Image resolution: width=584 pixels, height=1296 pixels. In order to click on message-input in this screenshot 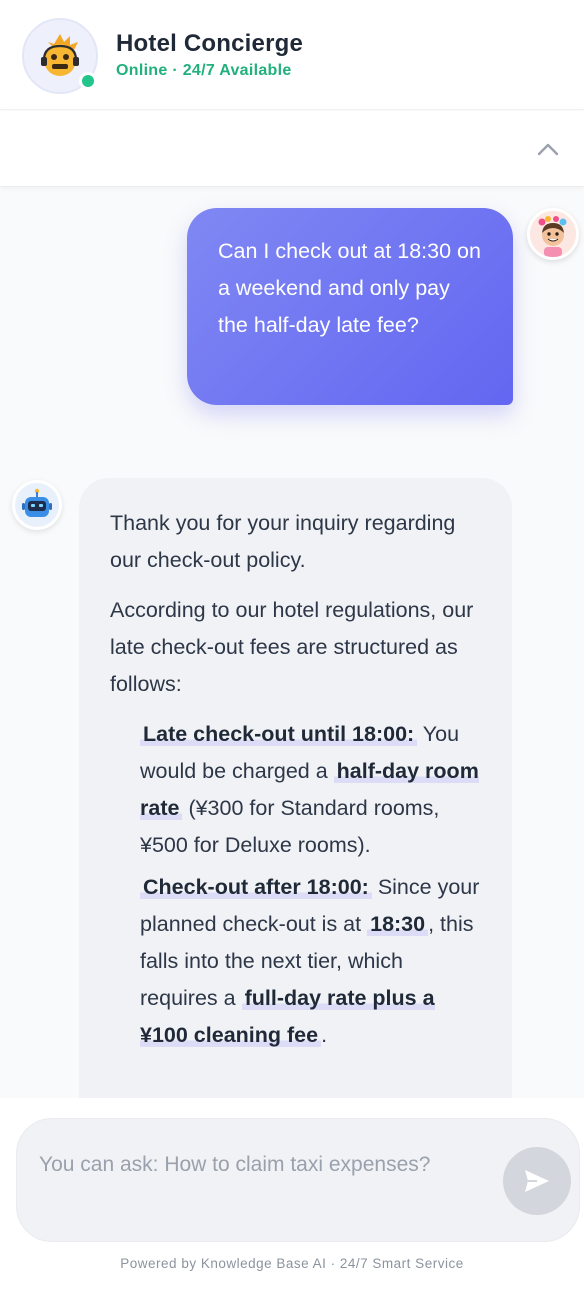, I will do `click(269, 1165)`.